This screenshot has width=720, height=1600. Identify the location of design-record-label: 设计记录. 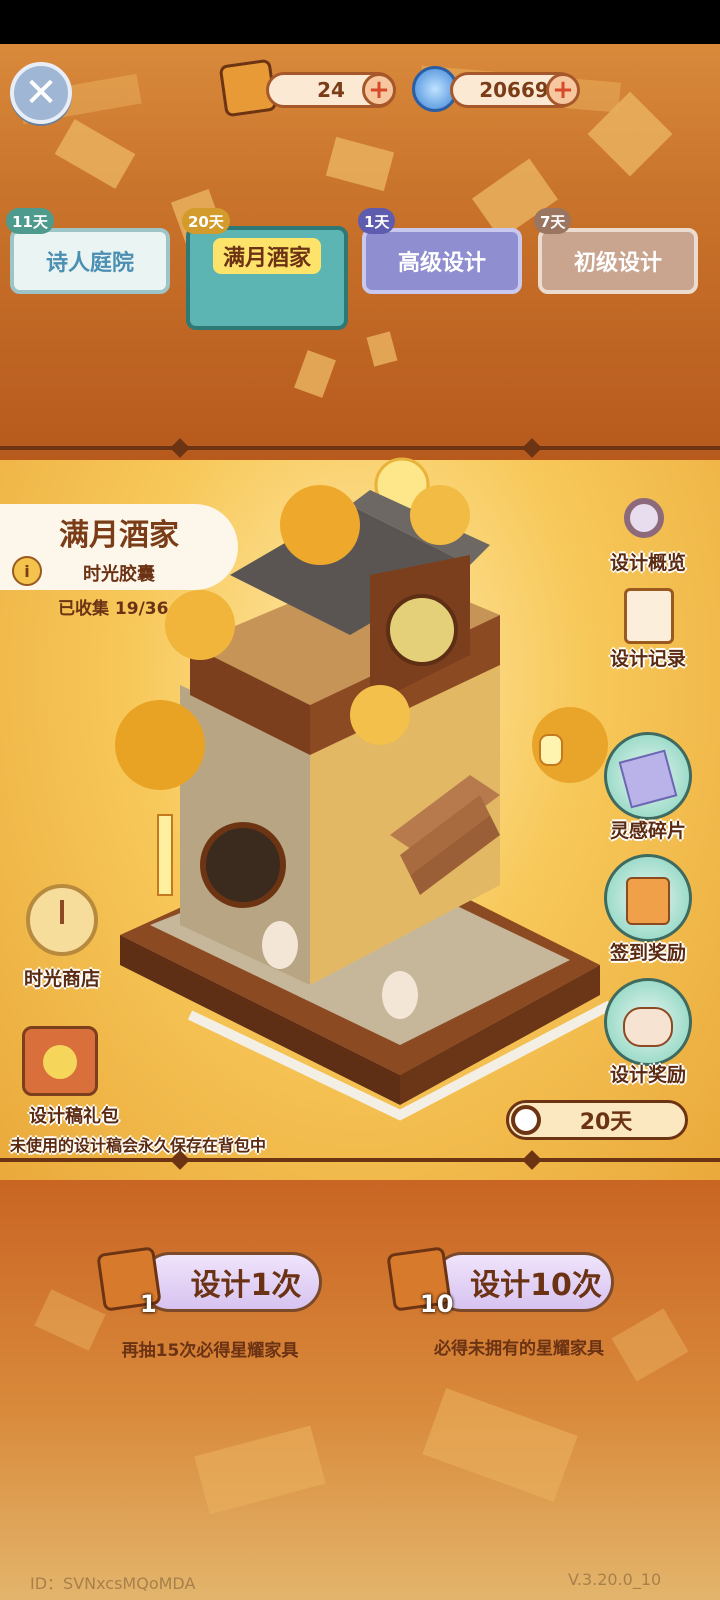
(647, 659).